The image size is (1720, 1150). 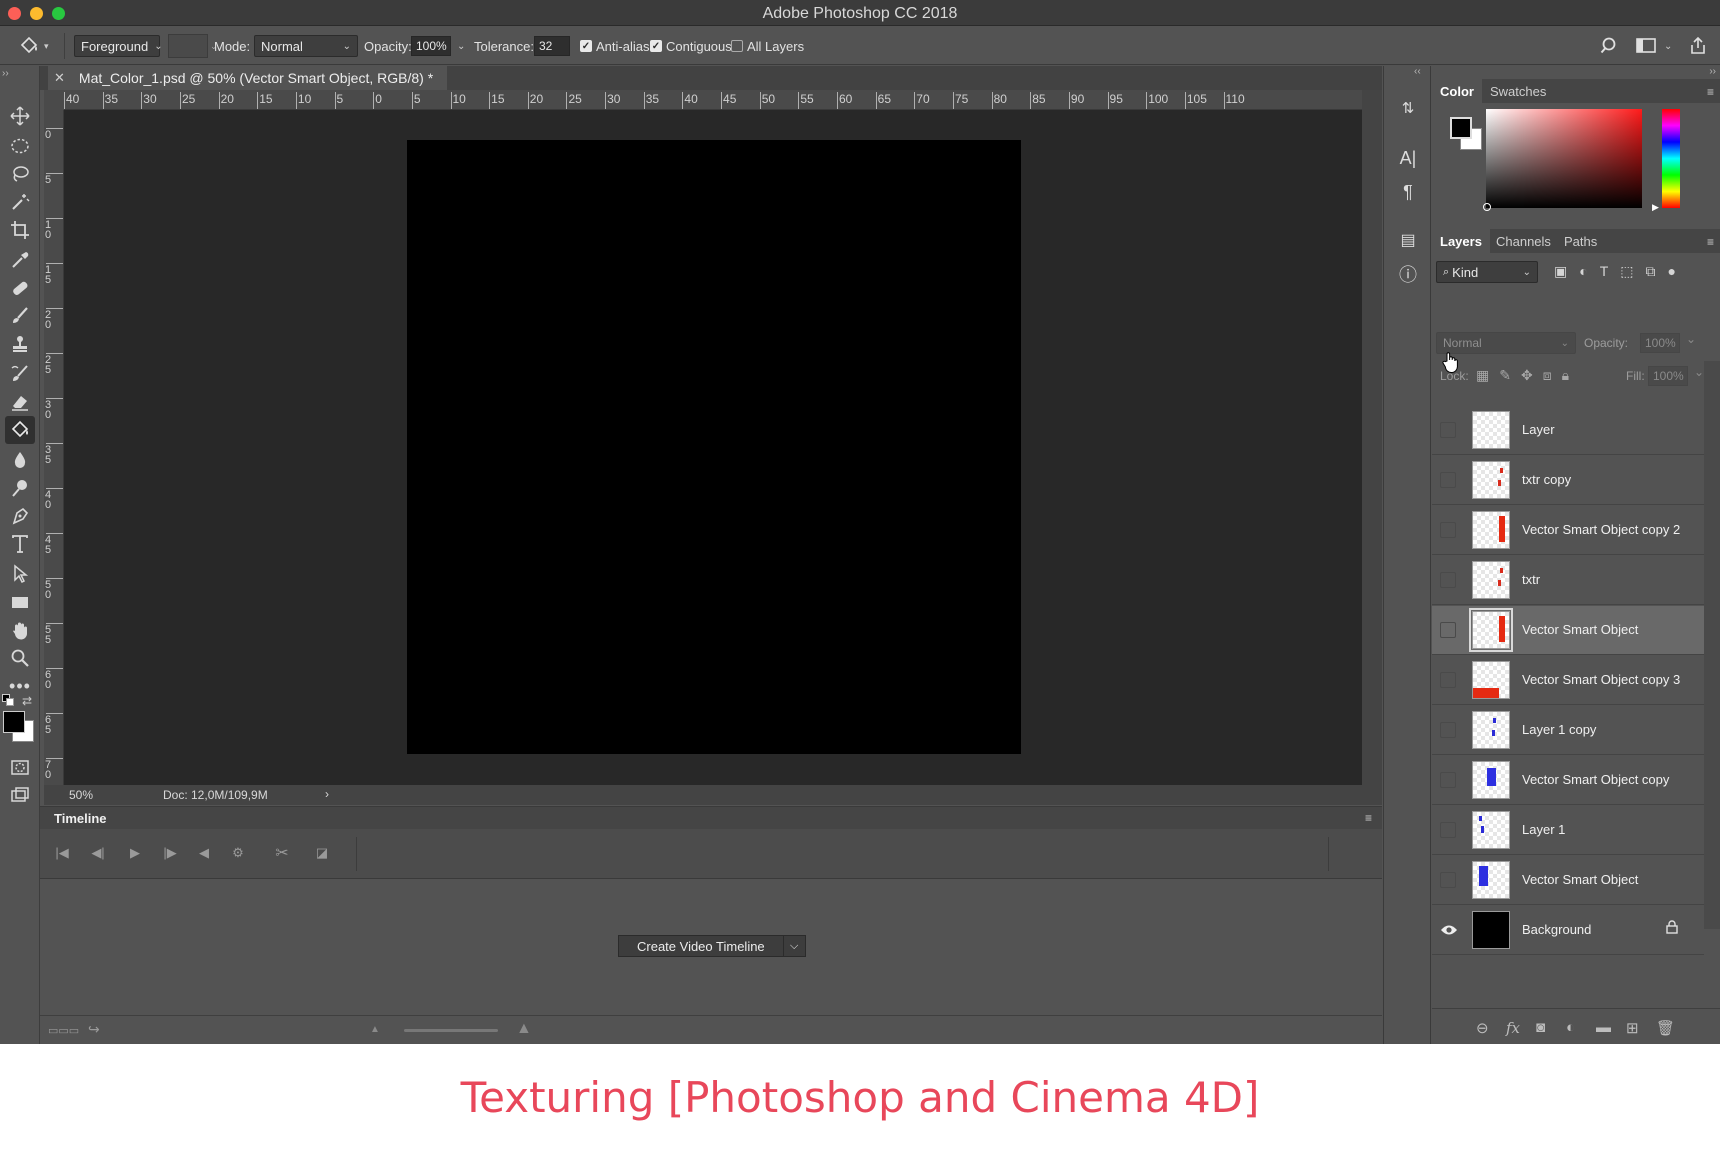 I want to click on rectangle-tool, so click(x=20, y=602).